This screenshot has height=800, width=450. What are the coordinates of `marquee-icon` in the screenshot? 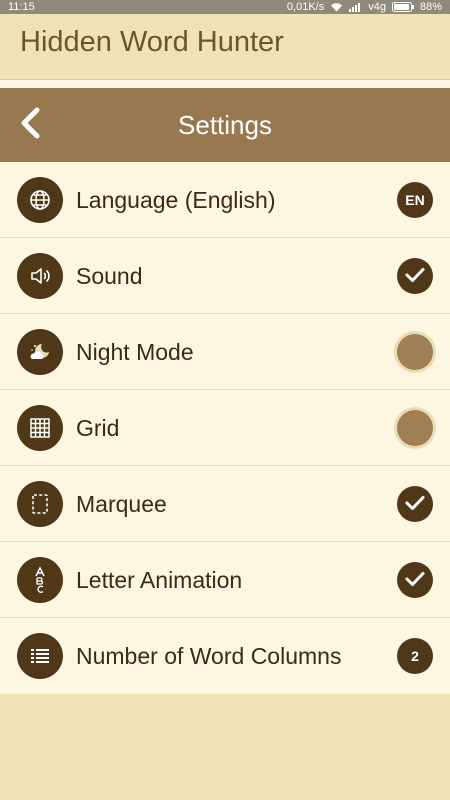 It's located at (40, 504).